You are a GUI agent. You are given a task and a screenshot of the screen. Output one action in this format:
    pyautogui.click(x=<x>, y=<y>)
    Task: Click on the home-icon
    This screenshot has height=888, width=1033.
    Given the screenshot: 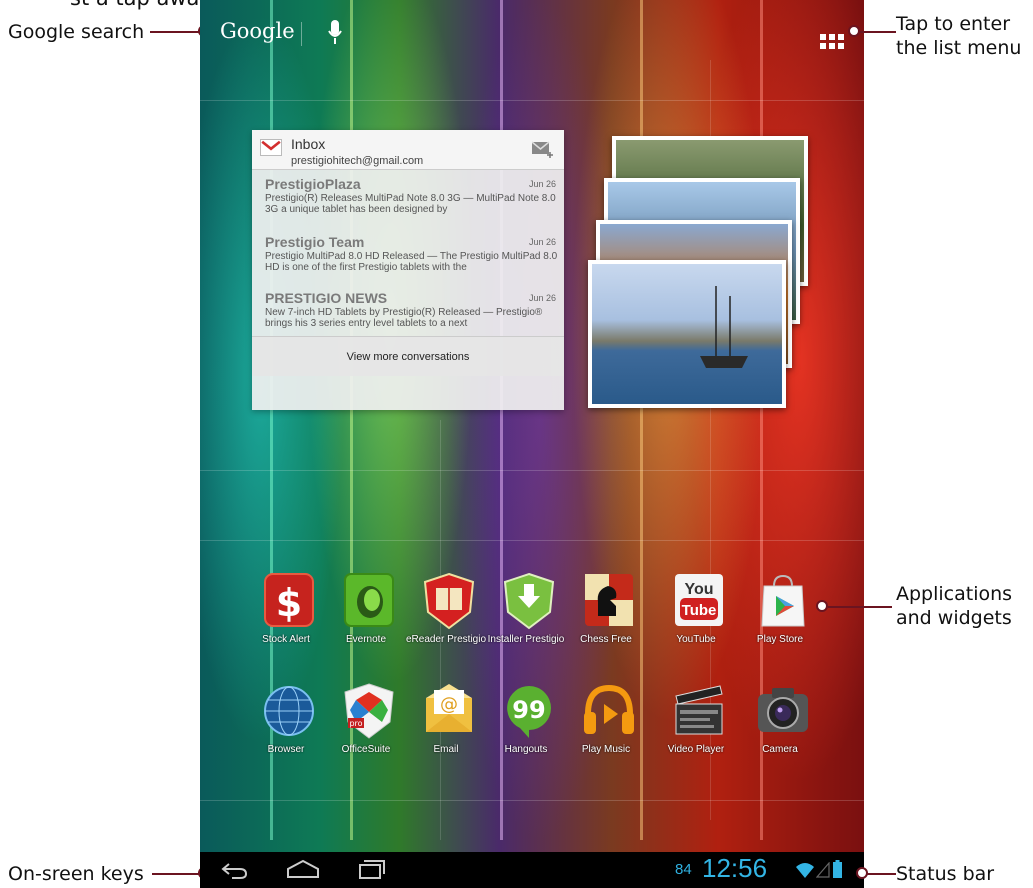 What is the action you would take?
    pyautogui.click(x=303, y=869)
    